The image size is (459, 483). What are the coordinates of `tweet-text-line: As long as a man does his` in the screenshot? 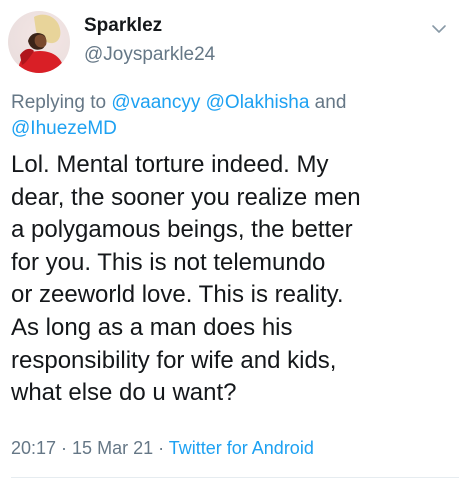 It's located at (152, 327).